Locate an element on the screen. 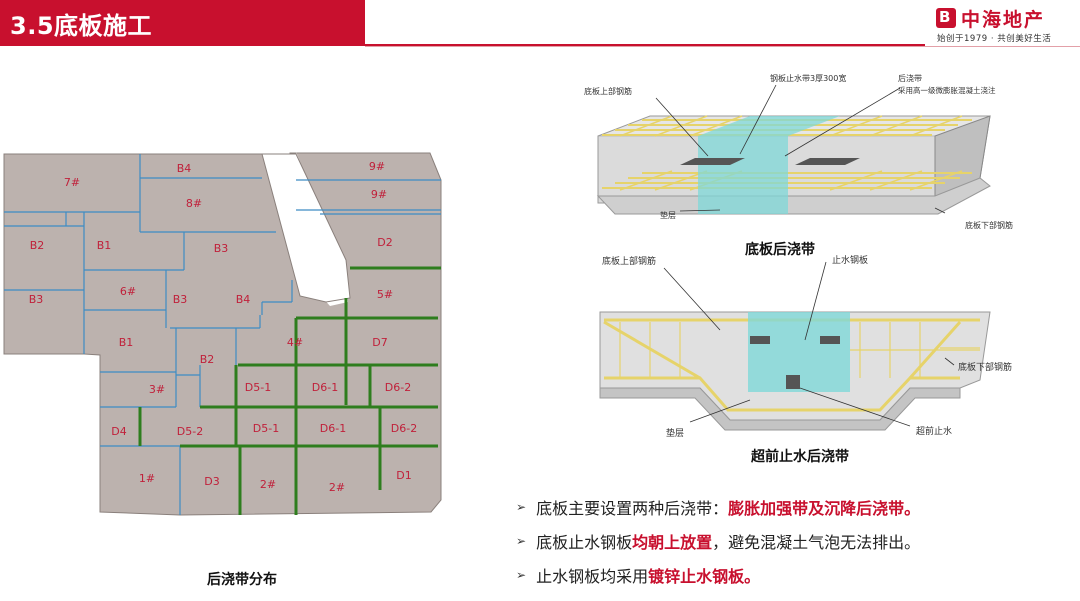  zone-label: D2 is located at coordinates (384, 242).